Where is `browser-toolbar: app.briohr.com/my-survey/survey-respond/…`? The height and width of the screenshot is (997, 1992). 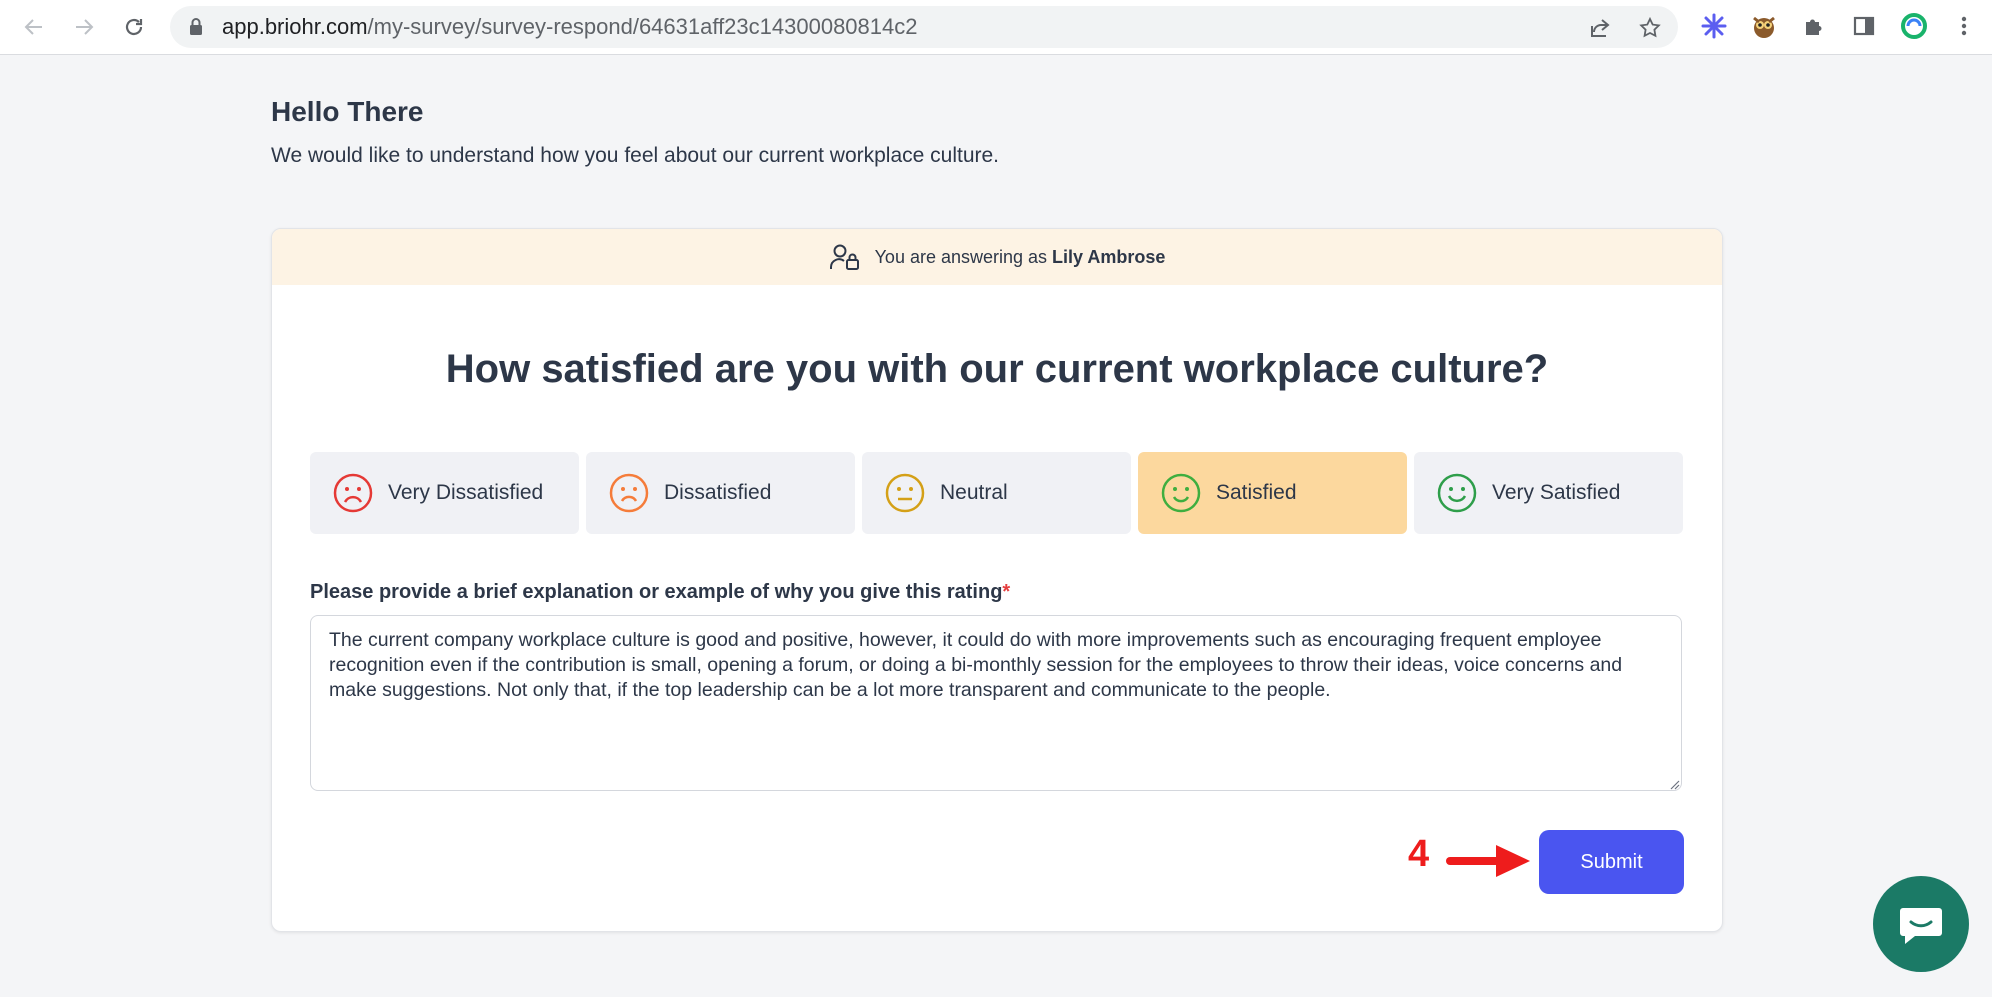
browser-toolbar: app.briohr.com/my-survey/survey-respond/… is located at coordinates (996, 27).